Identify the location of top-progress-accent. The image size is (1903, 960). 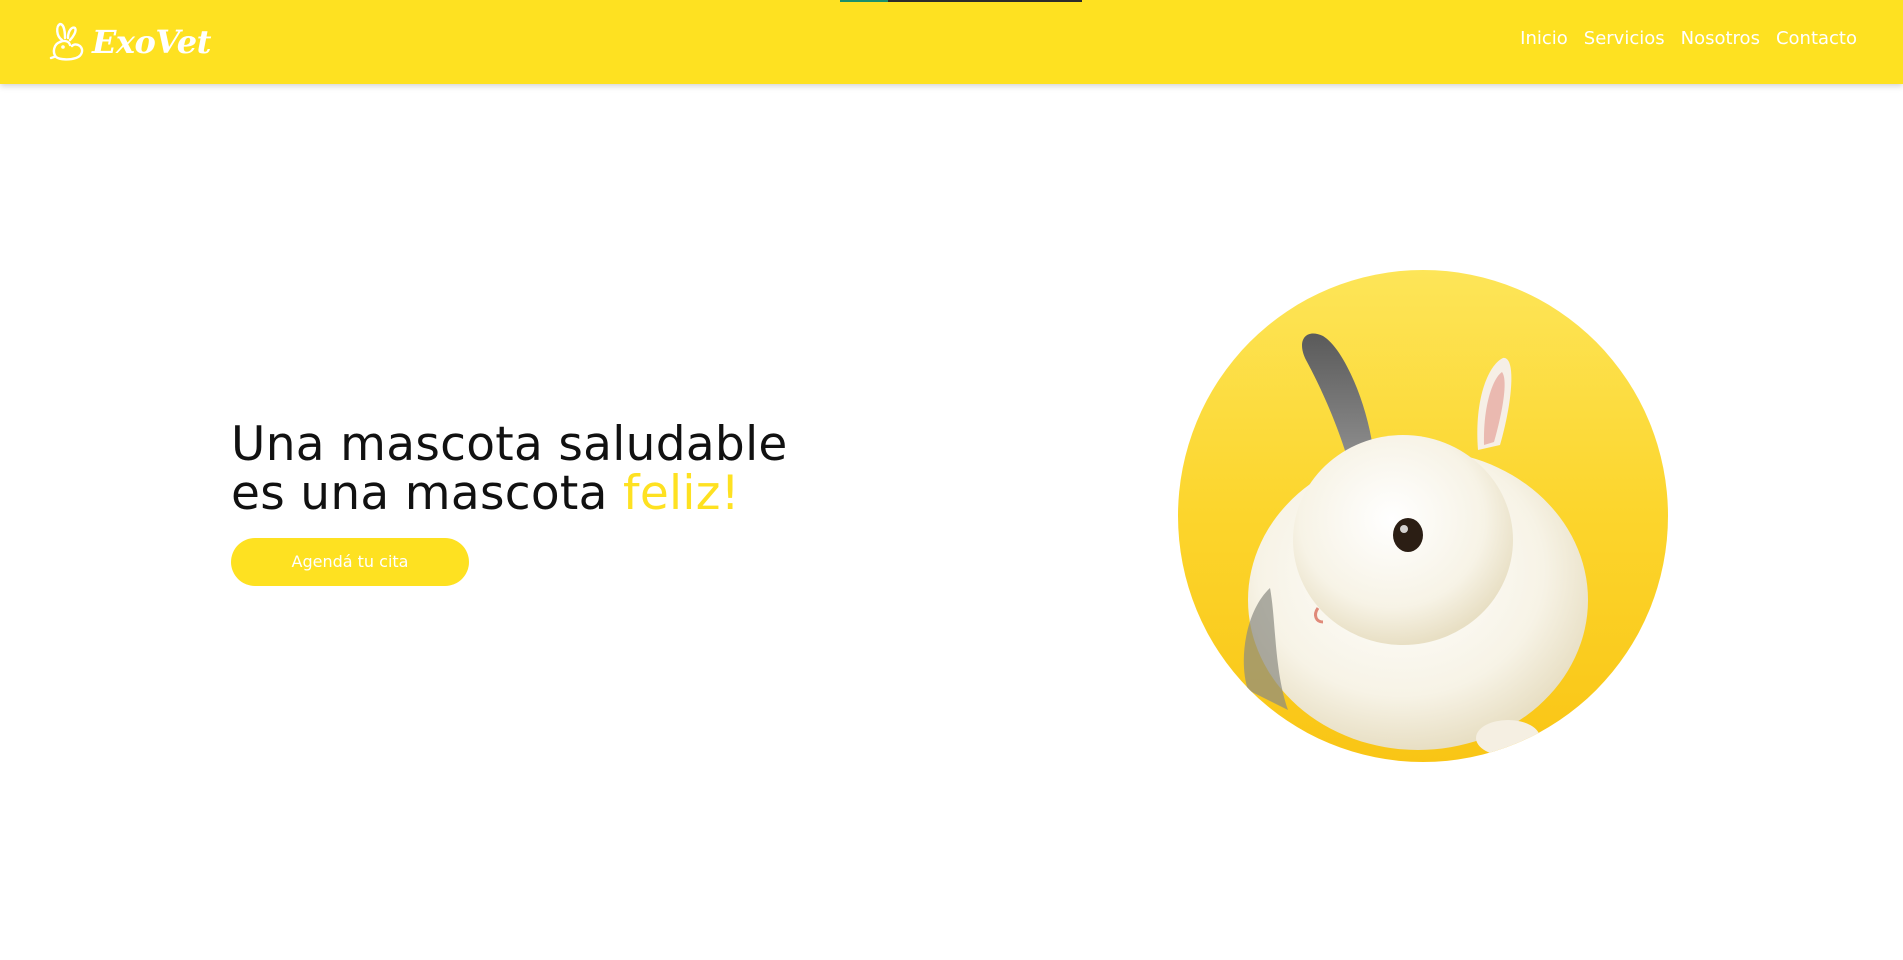
(864, 1).